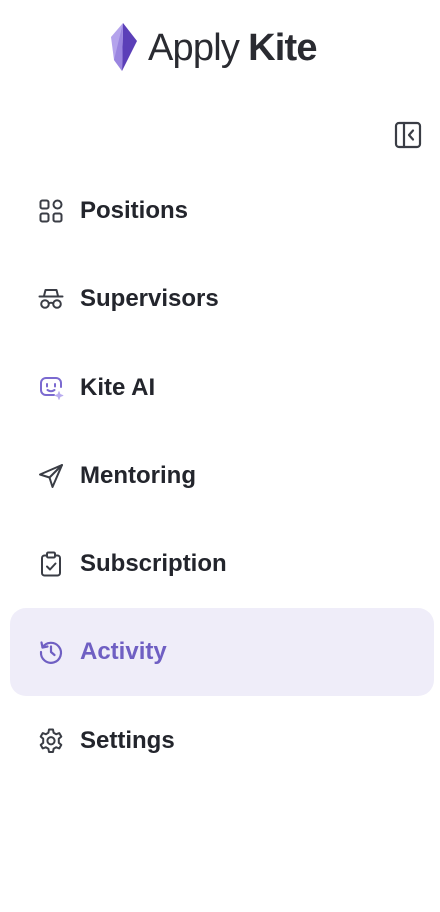  What do you see at coordinates (222, 388) in the screenshot?
I see `sidebar-item-kite-ai: Kite AI` at bounding box center [222, 388].